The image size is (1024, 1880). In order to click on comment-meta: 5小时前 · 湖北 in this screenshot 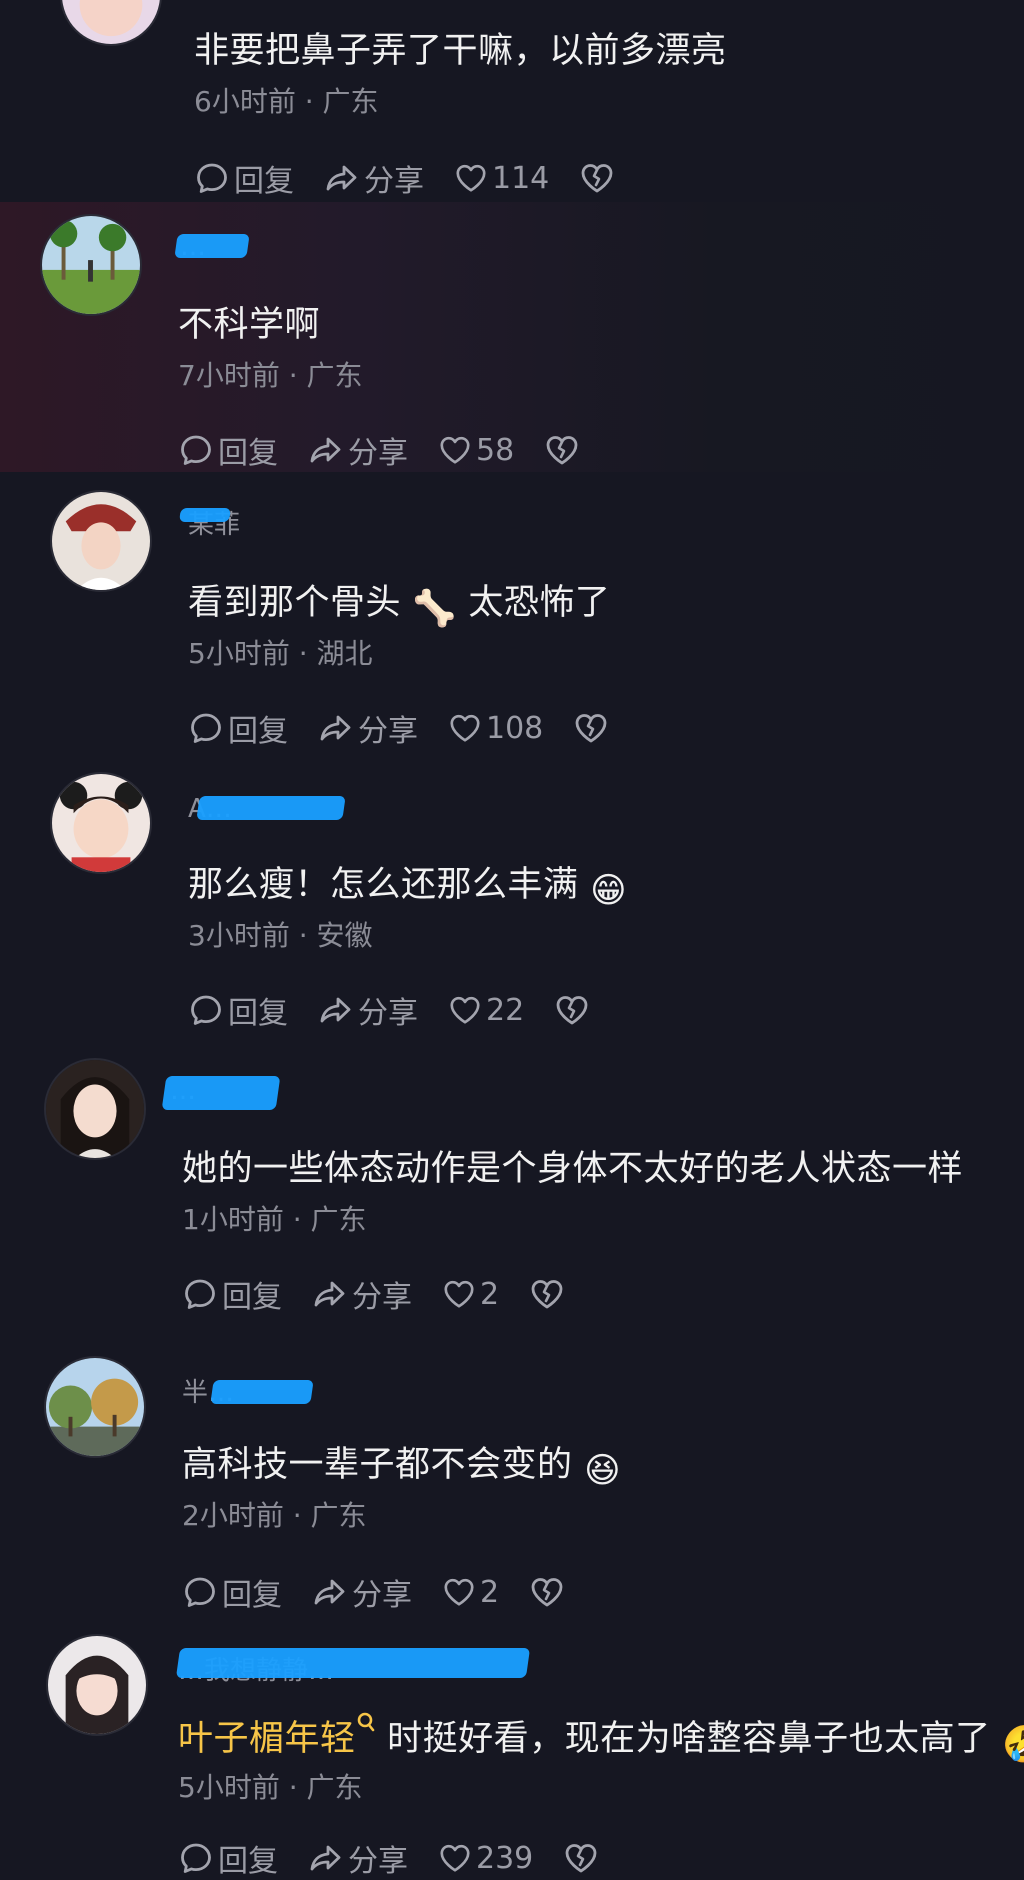, I will do `click(280, 652)`.